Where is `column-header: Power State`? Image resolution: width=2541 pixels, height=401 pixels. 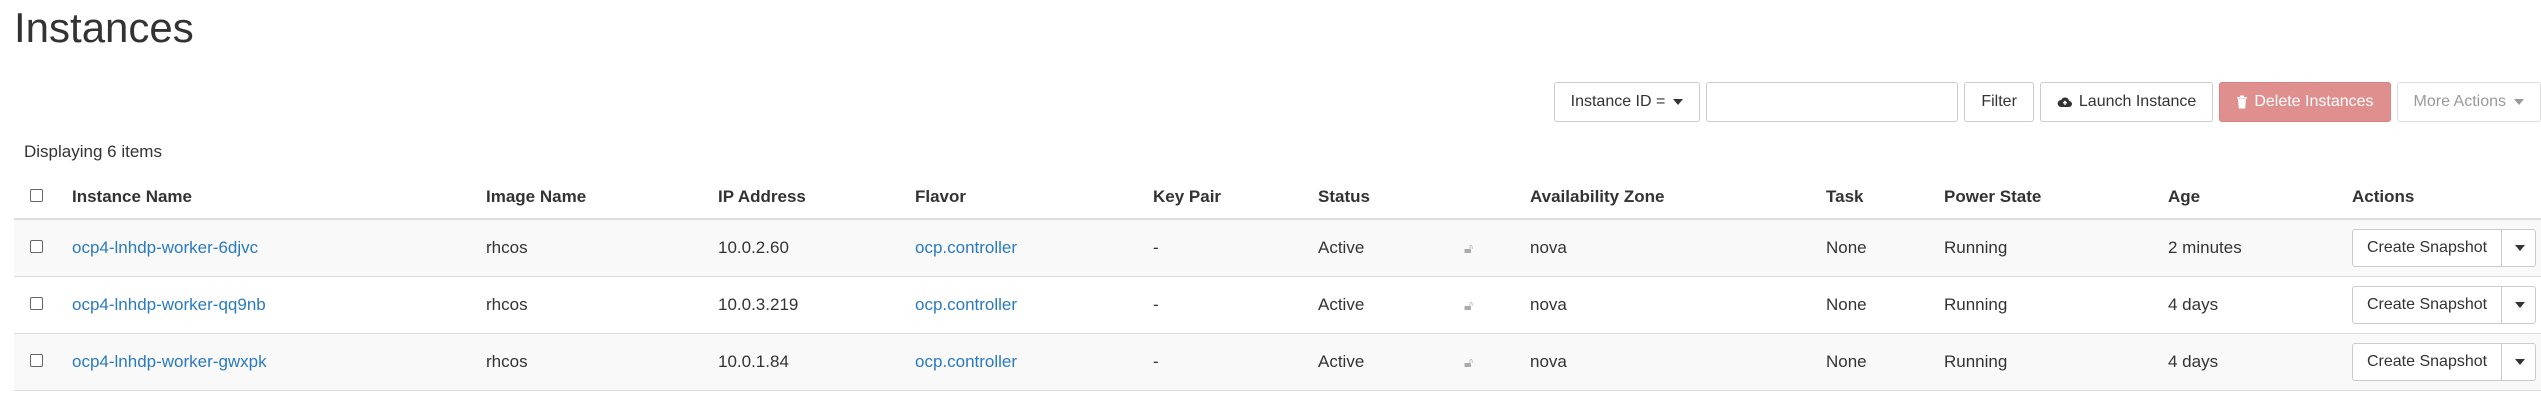
column-header: Power State is located at coordinates (2056, 198).